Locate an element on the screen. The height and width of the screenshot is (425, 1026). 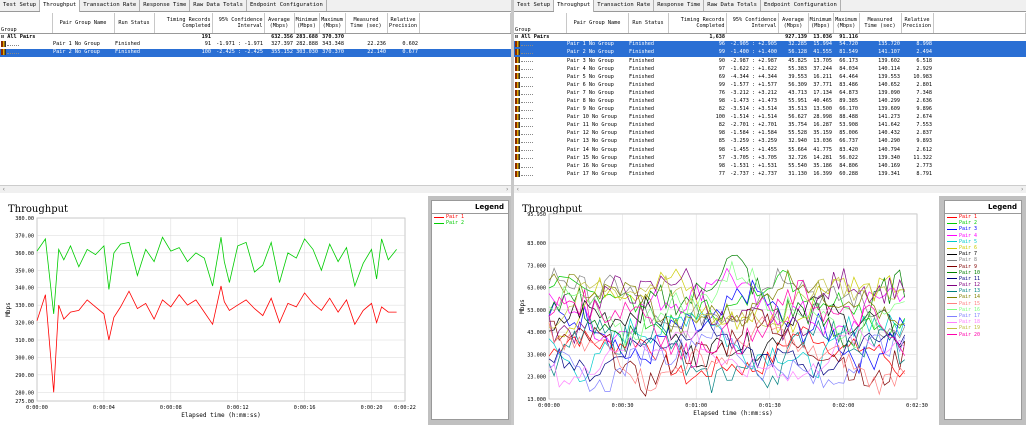
legend-item: Pair 2 is located at coordinates (470, 223).